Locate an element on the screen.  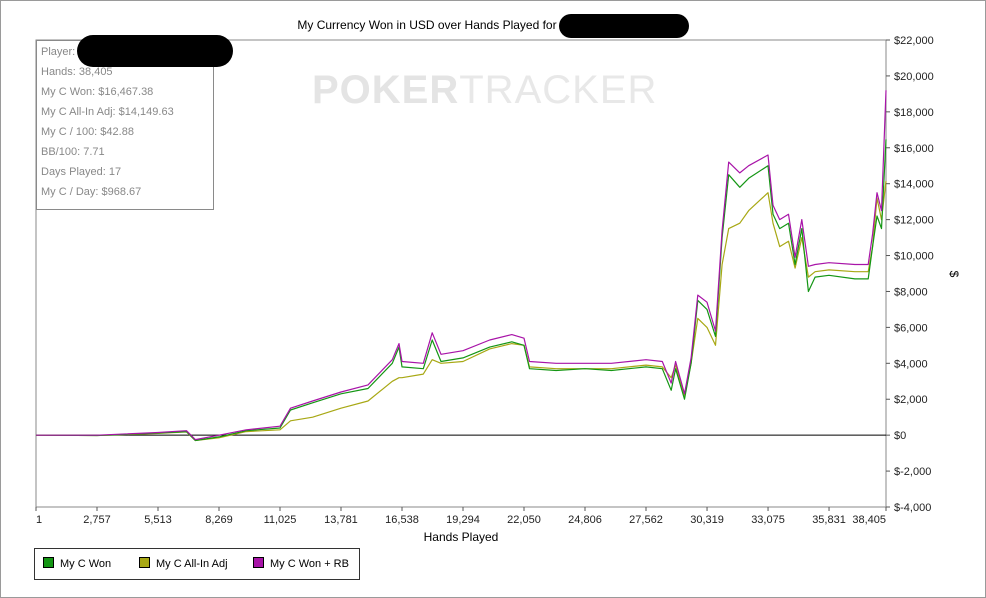
stat-player: Player: is located at coordinates (58, 52).